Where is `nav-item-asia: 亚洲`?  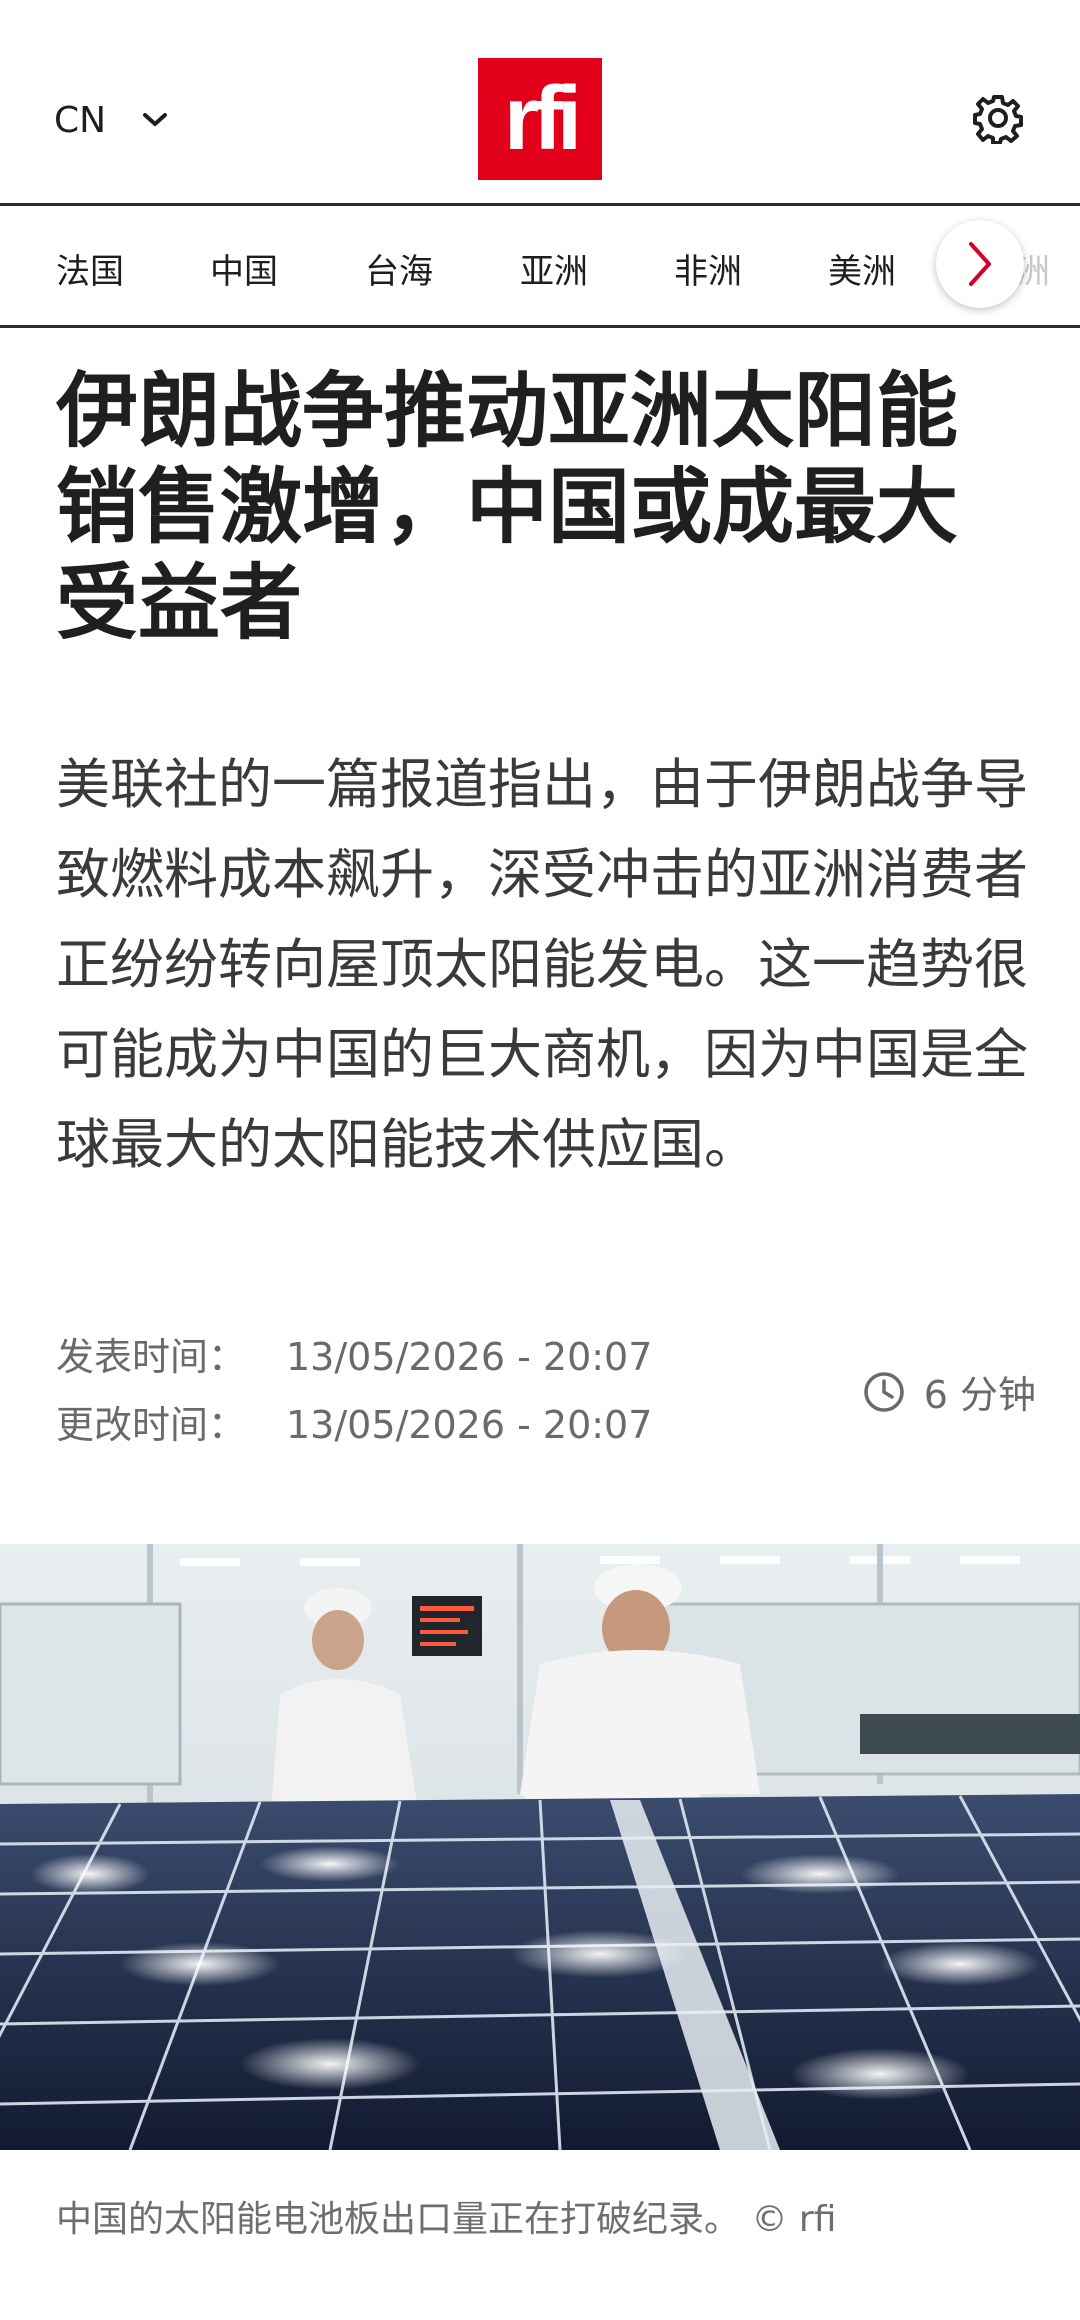
nav-item-asia: 亚洲 is located at coordinates (554, 268).